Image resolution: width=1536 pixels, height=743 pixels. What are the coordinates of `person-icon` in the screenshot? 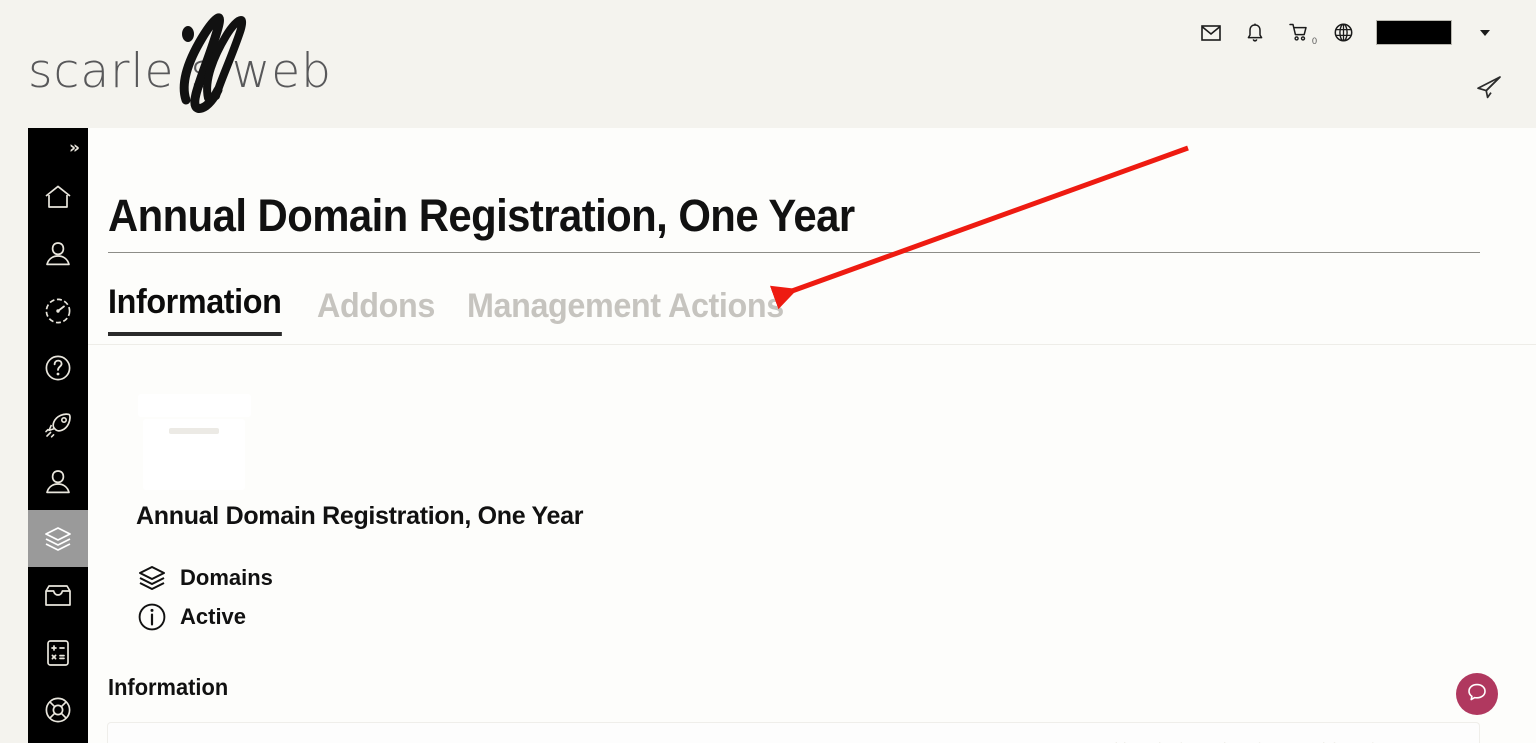 It's located at (58, 482).